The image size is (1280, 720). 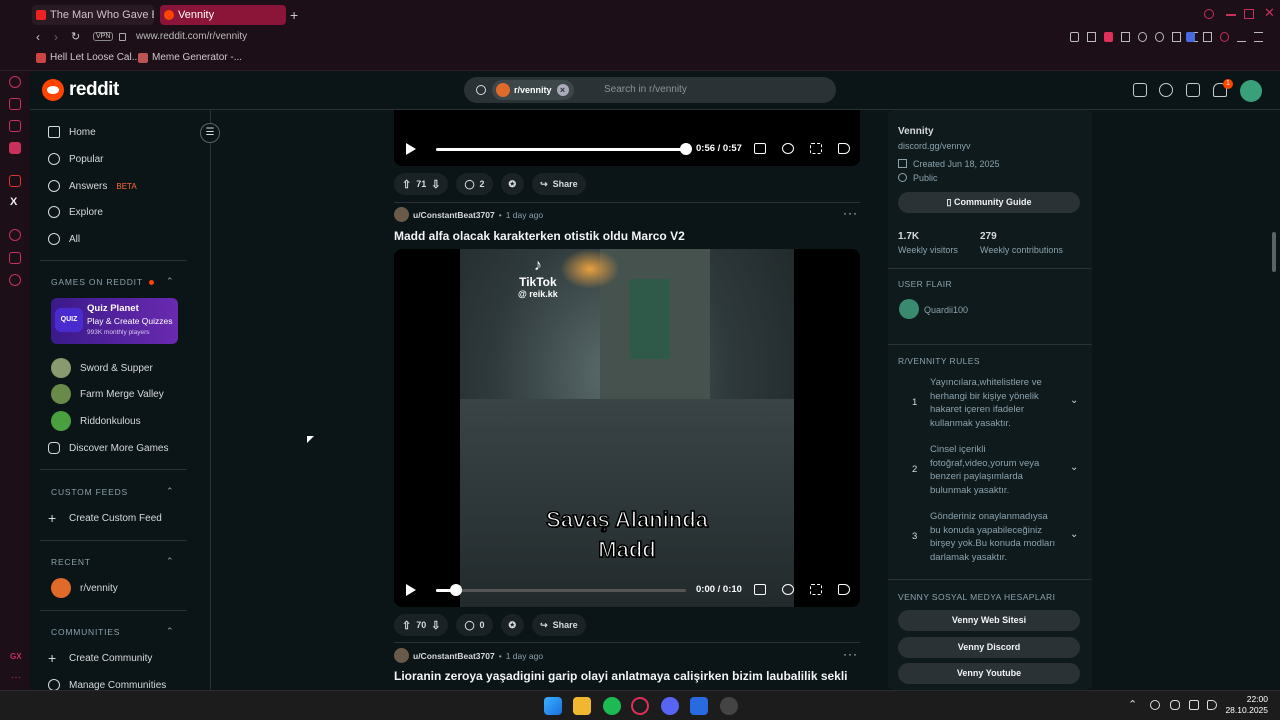 What do you see at coordinates (1194, 705) in the screenshot?
I see `network-icon` at bounding box center [1194, 705].